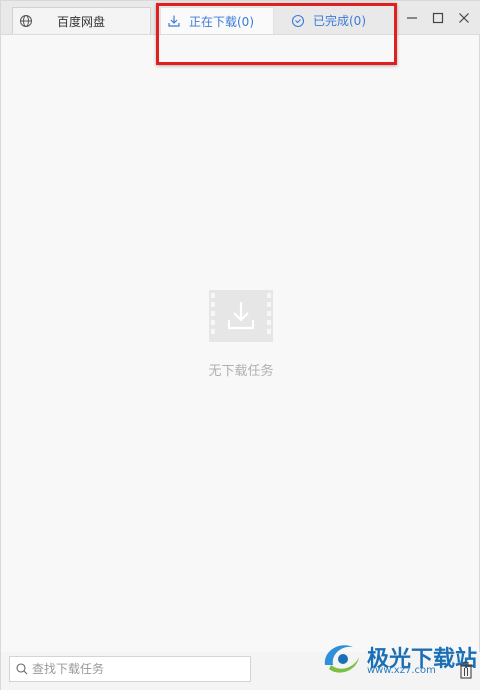 The image size is (480, 690). What do you see at coordinates (464, 18) in the screenshot?
I see `close-icon` at bounding box center [464, 18].